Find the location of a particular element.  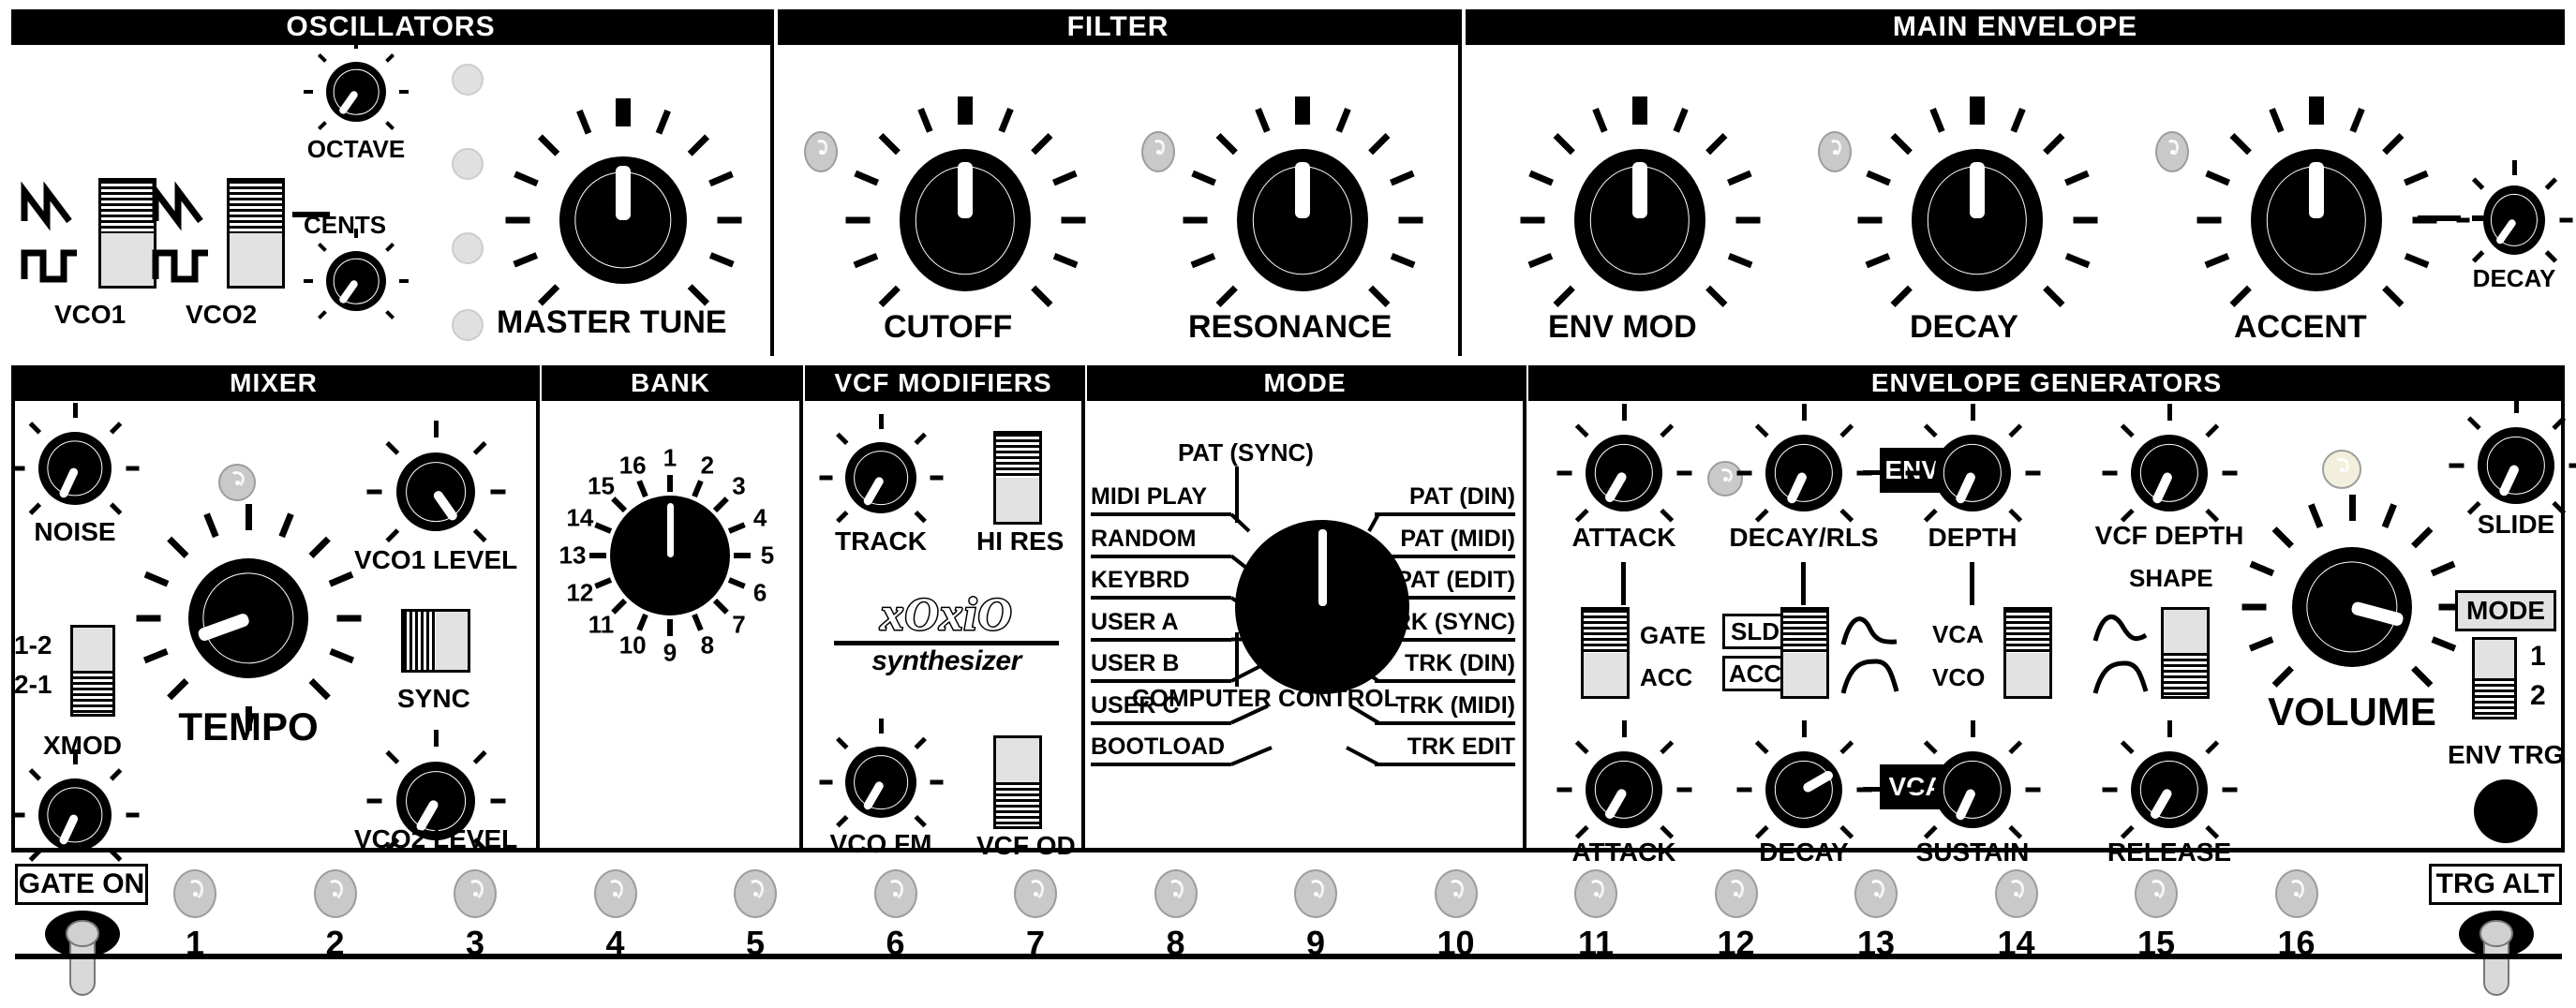

accent-knob is located at coordinates (2316, 212).